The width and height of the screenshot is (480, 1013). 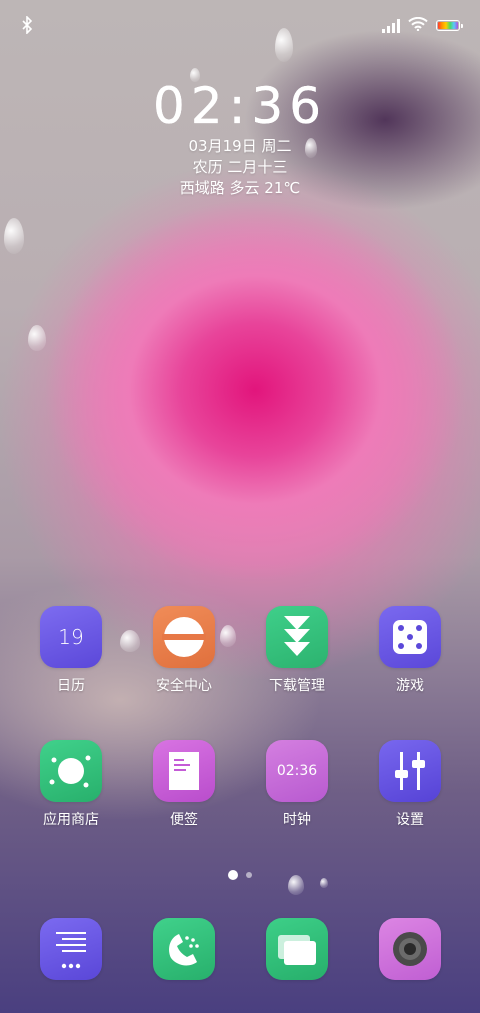 What do you see at coordinates (233, 875) in the screenshot?
I see `page-dot-active` at bounding box center [233, 875].